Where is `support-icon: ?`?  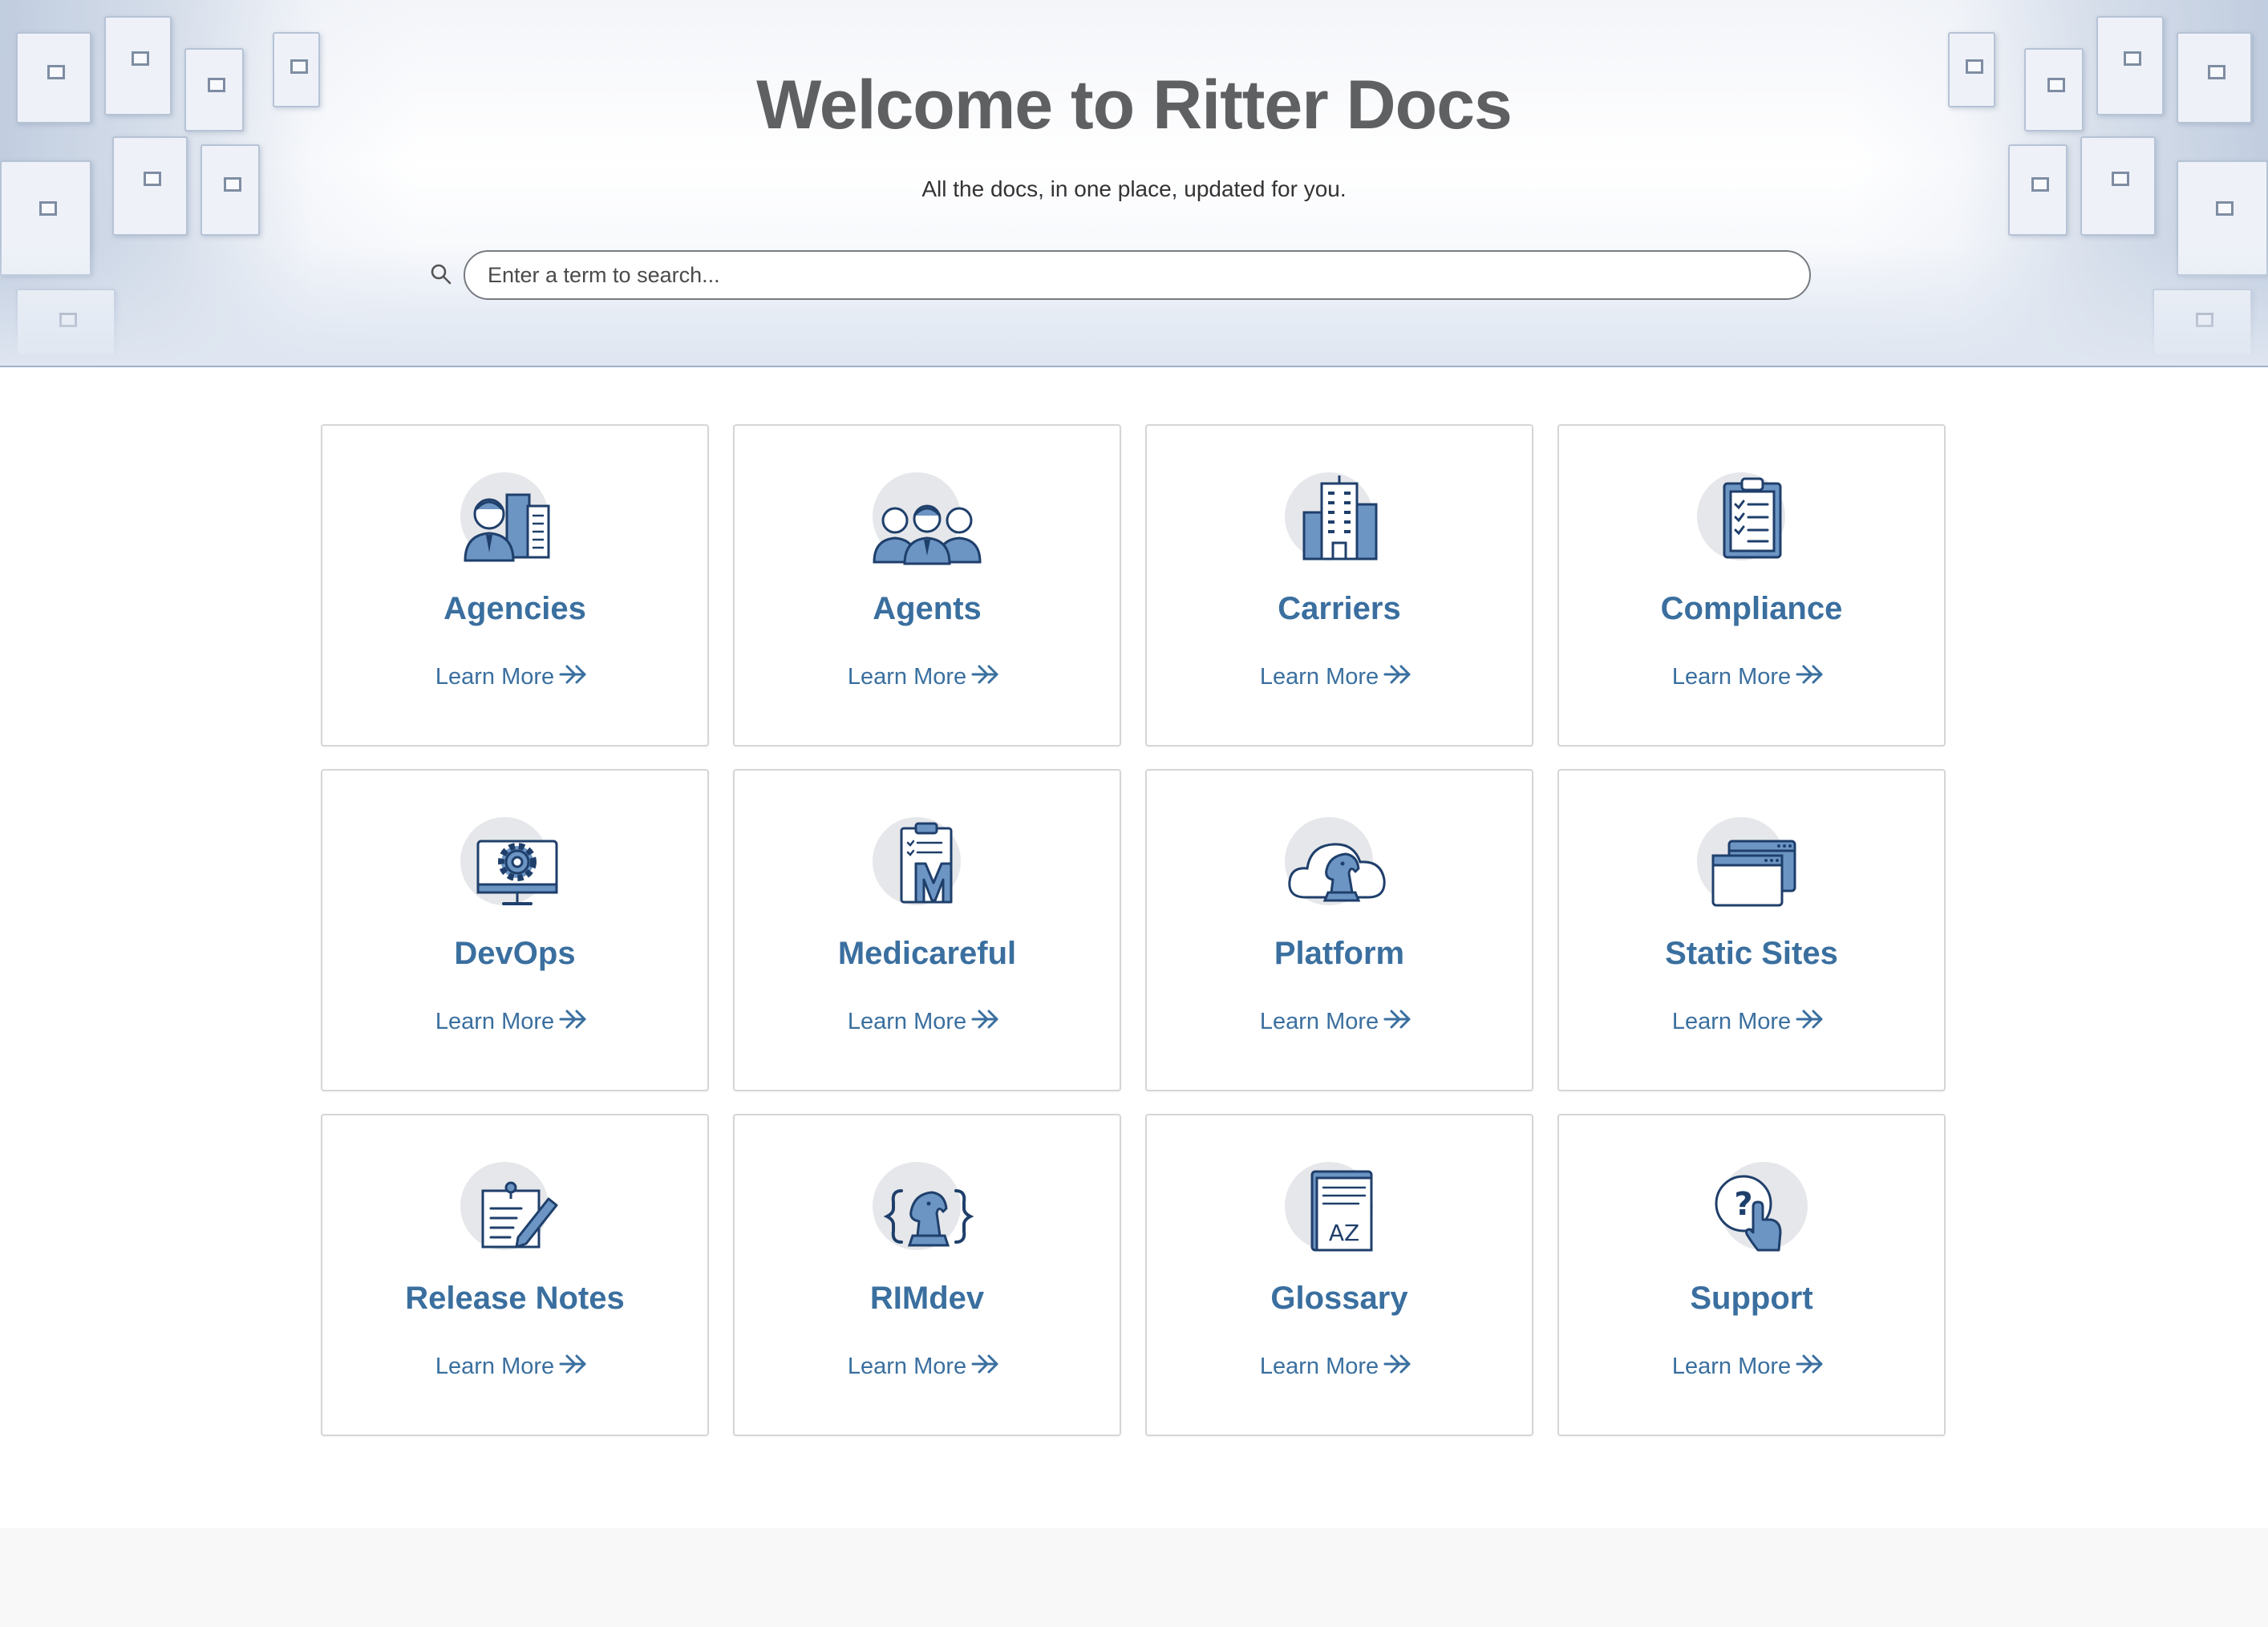 support-icon: ? is located at coordinates (1748, 1213).